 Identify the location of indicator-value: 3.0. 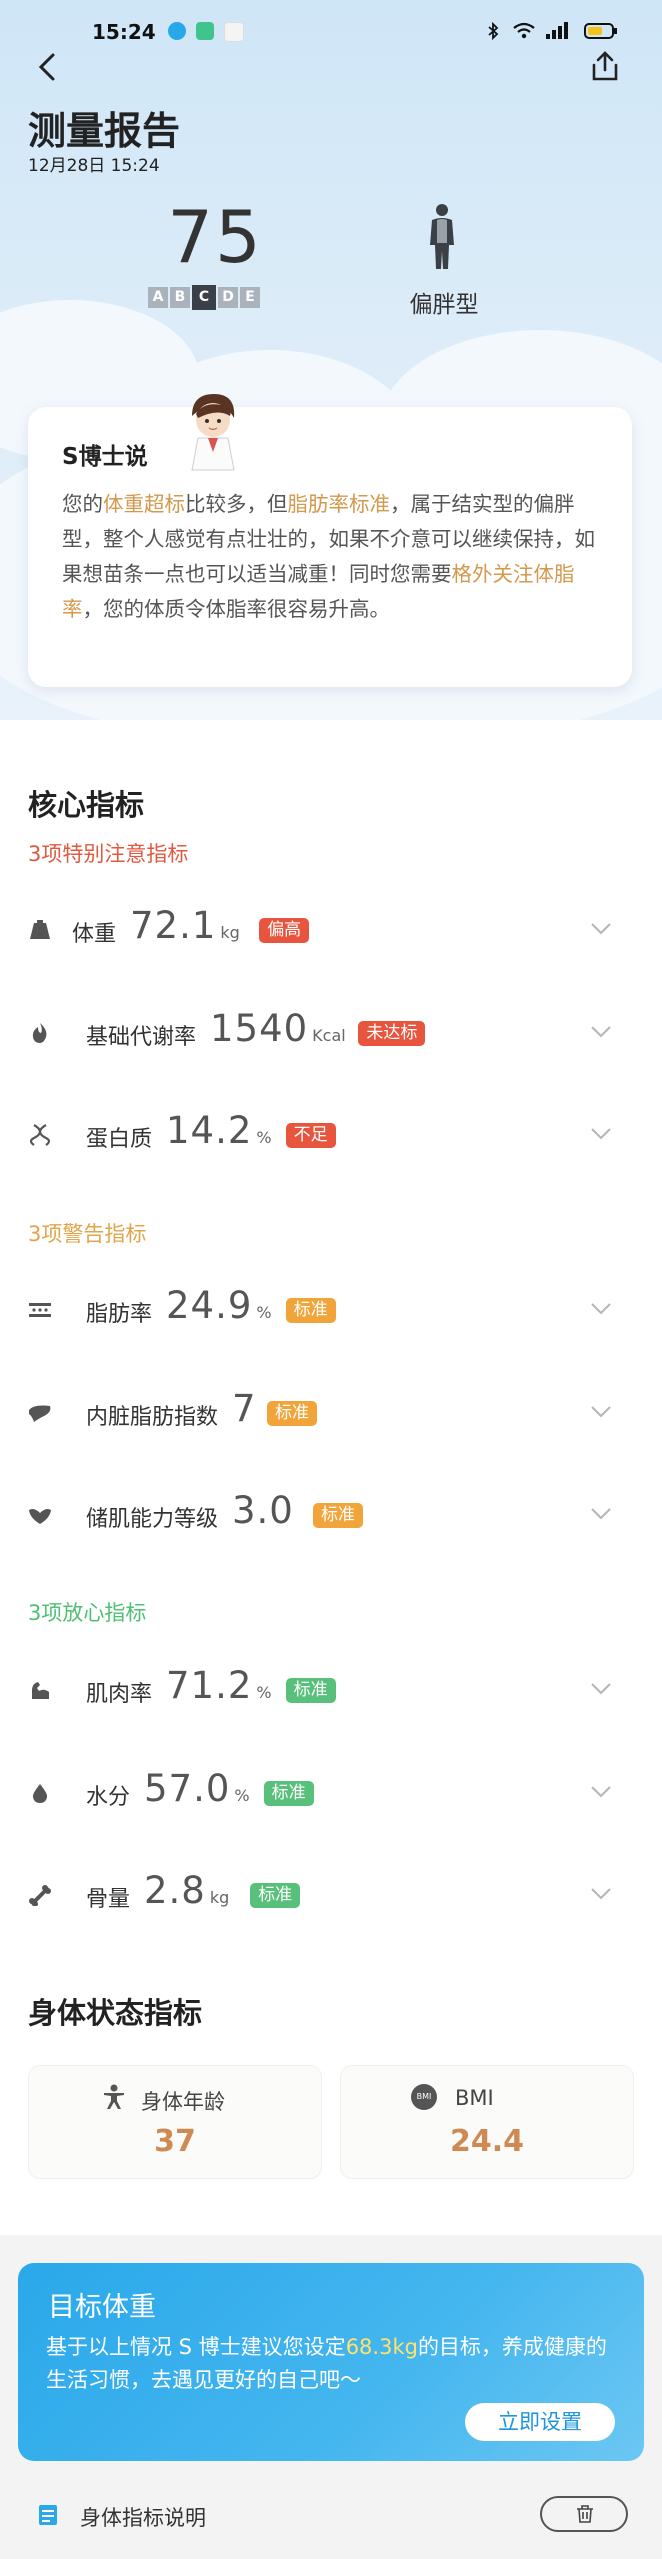
(263, 1510).